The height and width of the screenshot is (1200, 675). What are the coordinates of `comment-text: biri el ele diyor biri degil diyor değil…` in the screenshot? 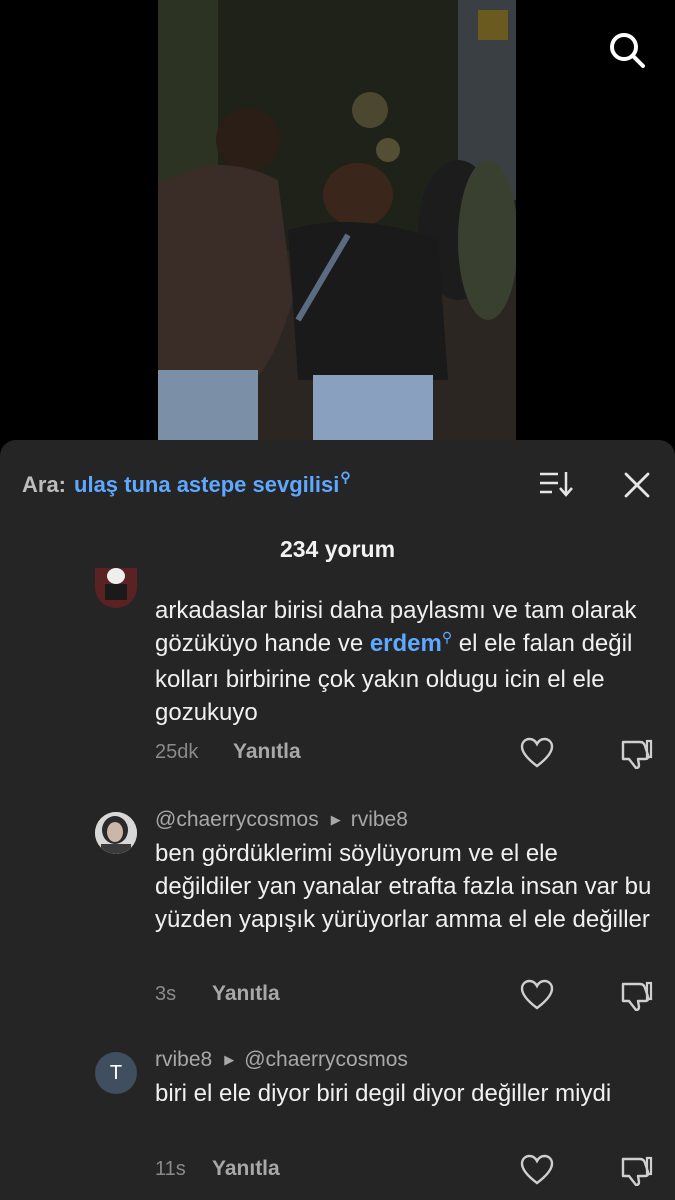 It's located at (383, 1093).